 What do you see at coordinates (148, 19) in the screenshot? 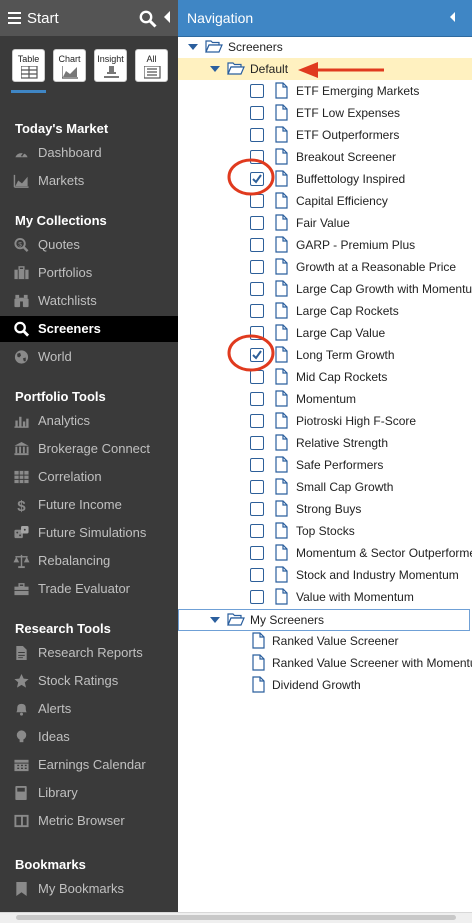
I see `search-icon` at bounding box center [148, 19].